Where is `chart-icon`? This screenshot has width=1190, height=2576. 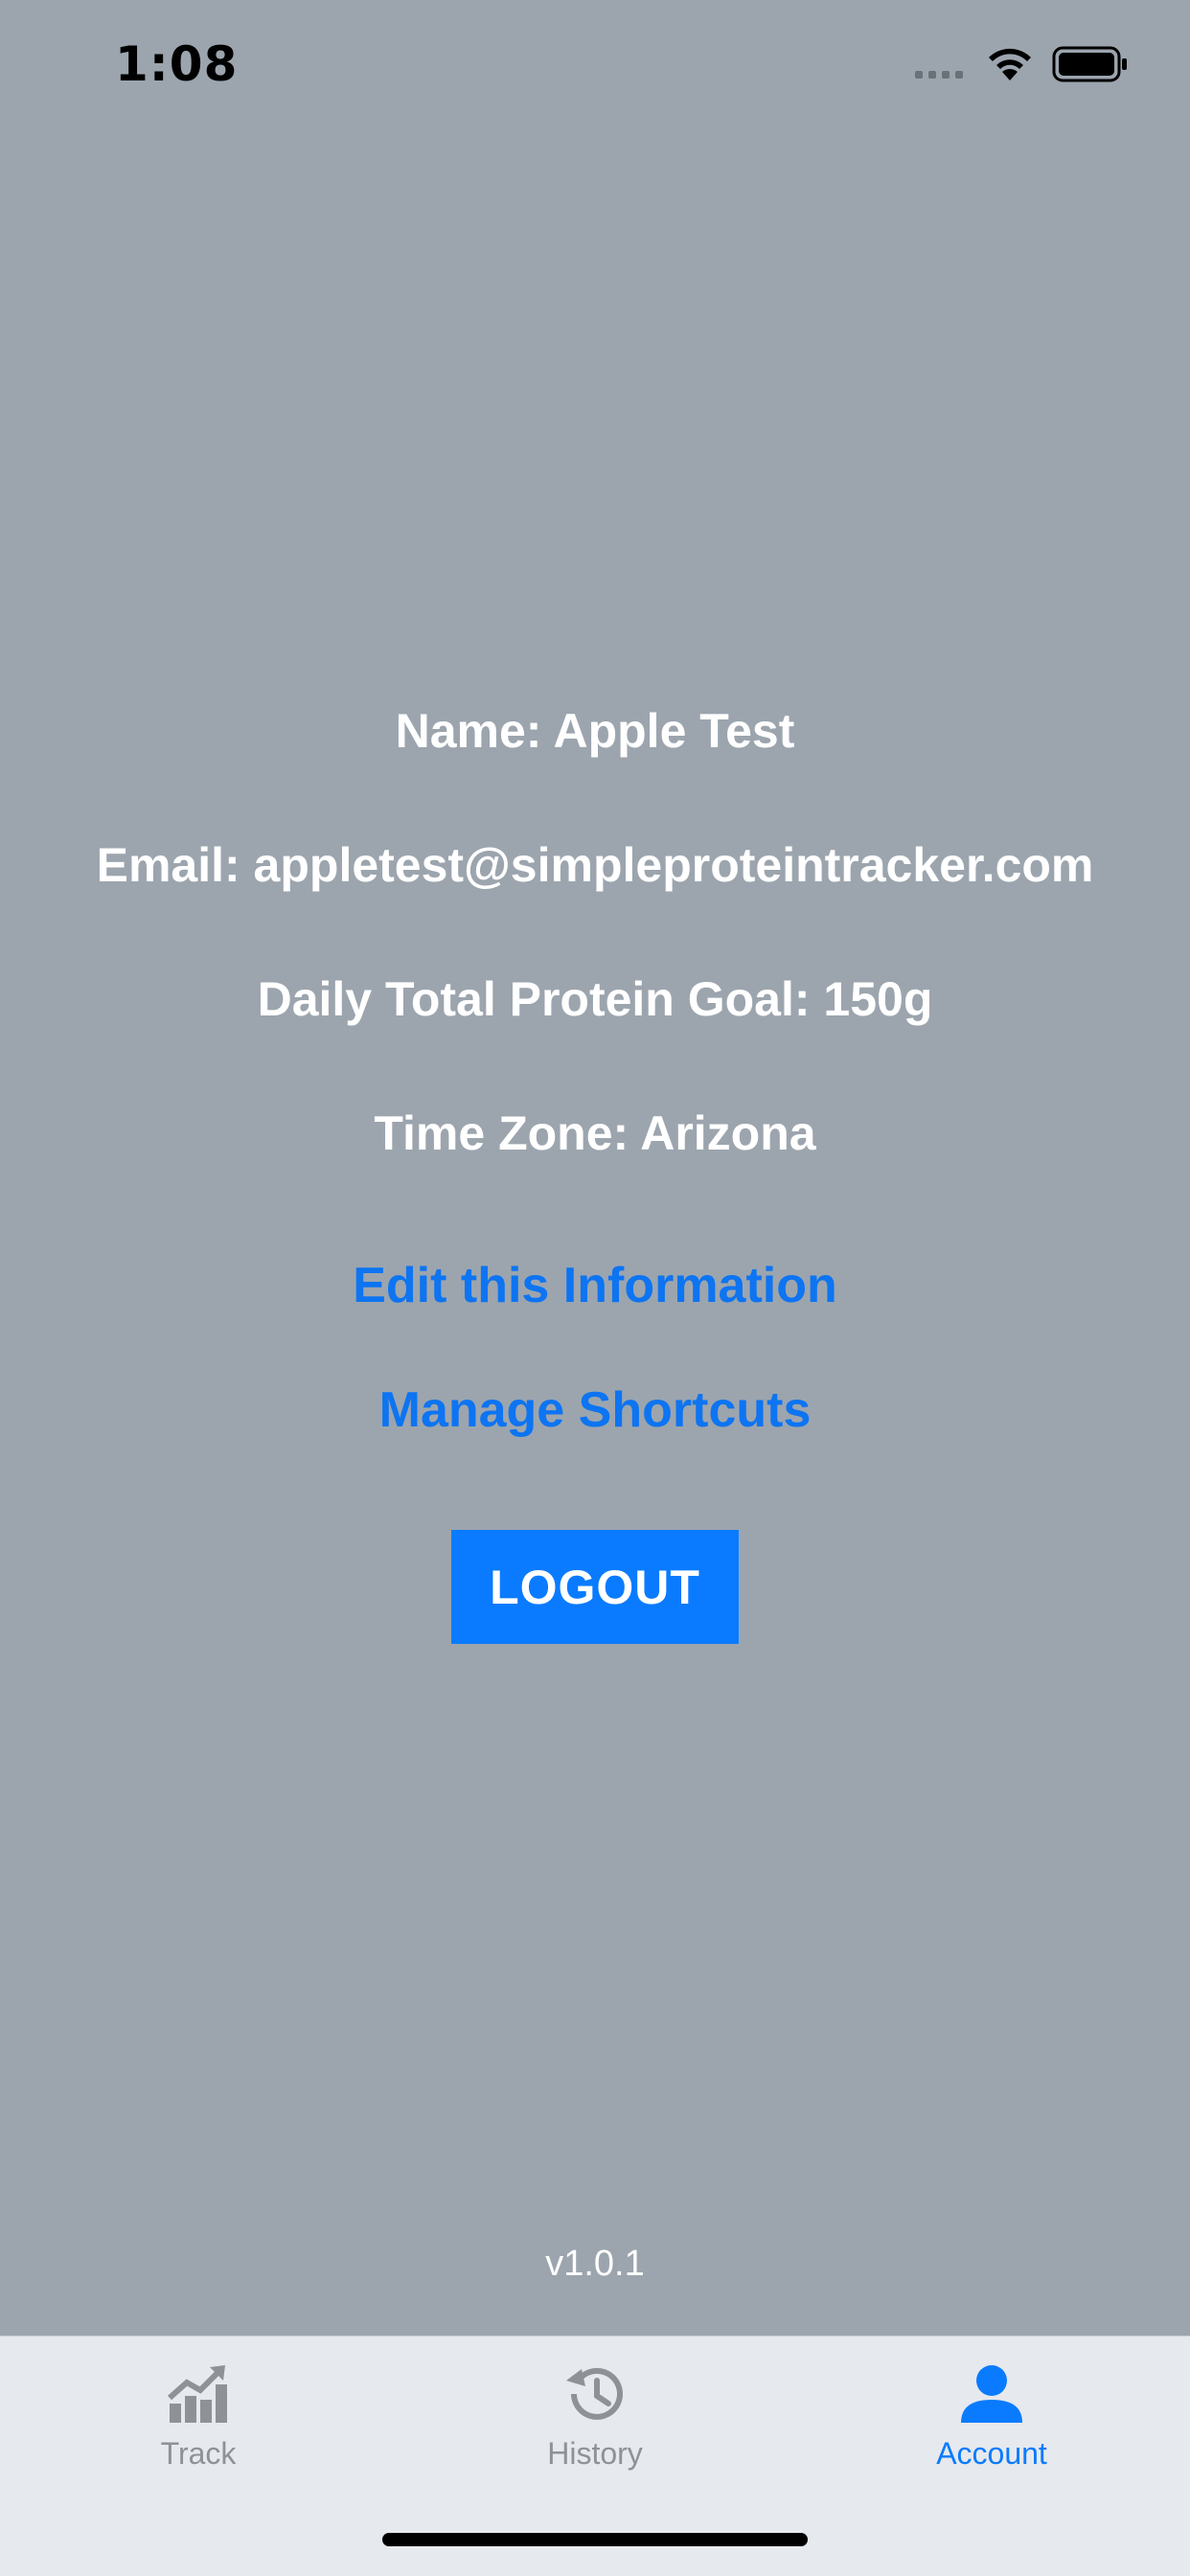 chart-icon is located at coordinates (198, 2394).